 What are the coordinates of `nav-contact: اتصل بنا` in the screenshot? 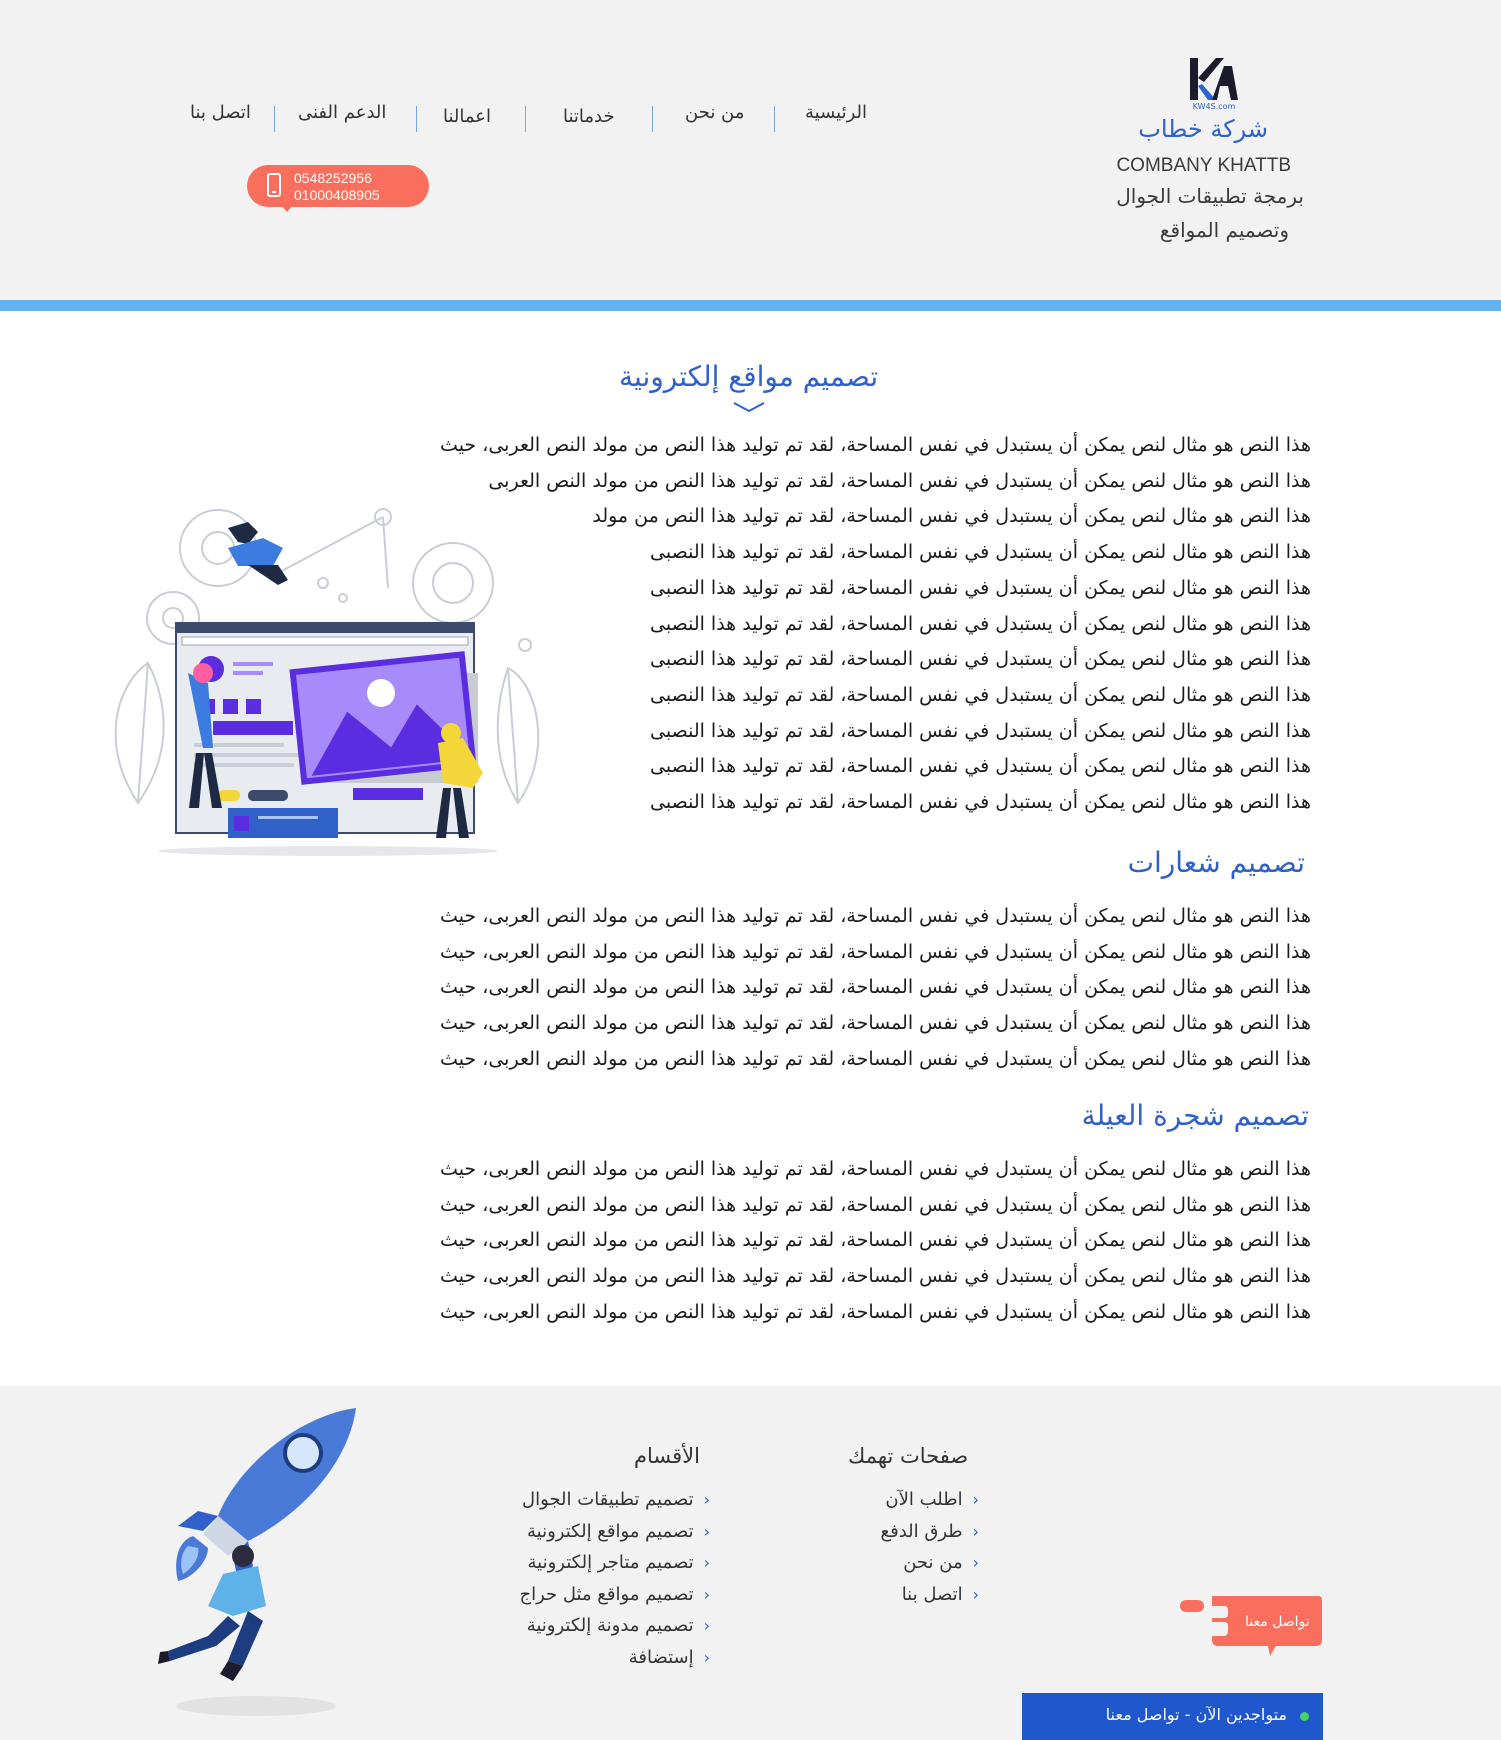 It's located at (220, 112).